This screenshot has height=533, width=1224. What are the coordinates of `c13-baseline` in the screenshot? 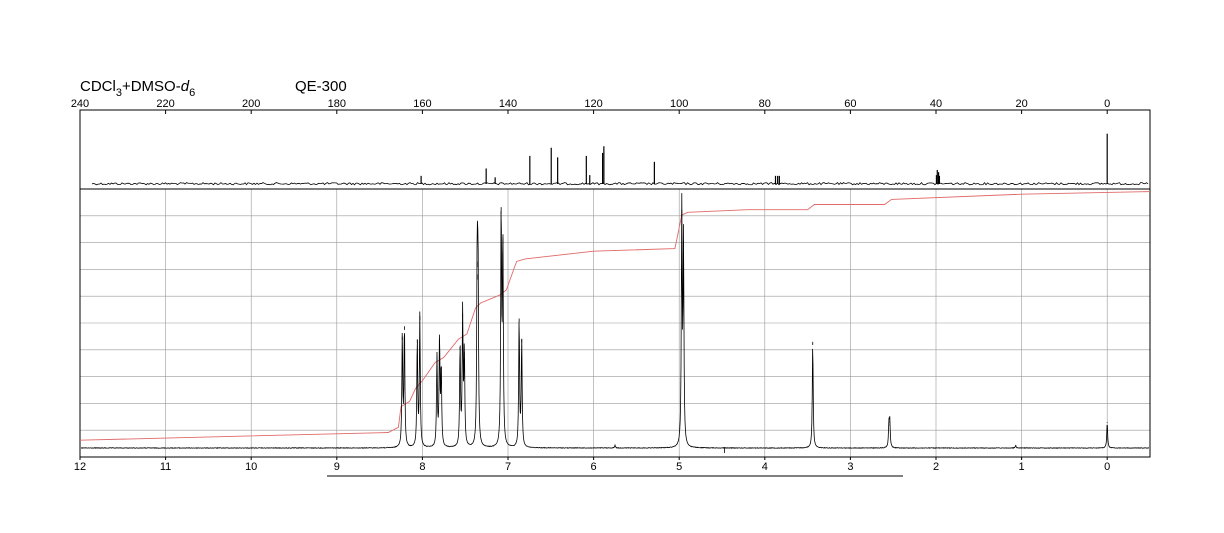 It's located at (620, 183).